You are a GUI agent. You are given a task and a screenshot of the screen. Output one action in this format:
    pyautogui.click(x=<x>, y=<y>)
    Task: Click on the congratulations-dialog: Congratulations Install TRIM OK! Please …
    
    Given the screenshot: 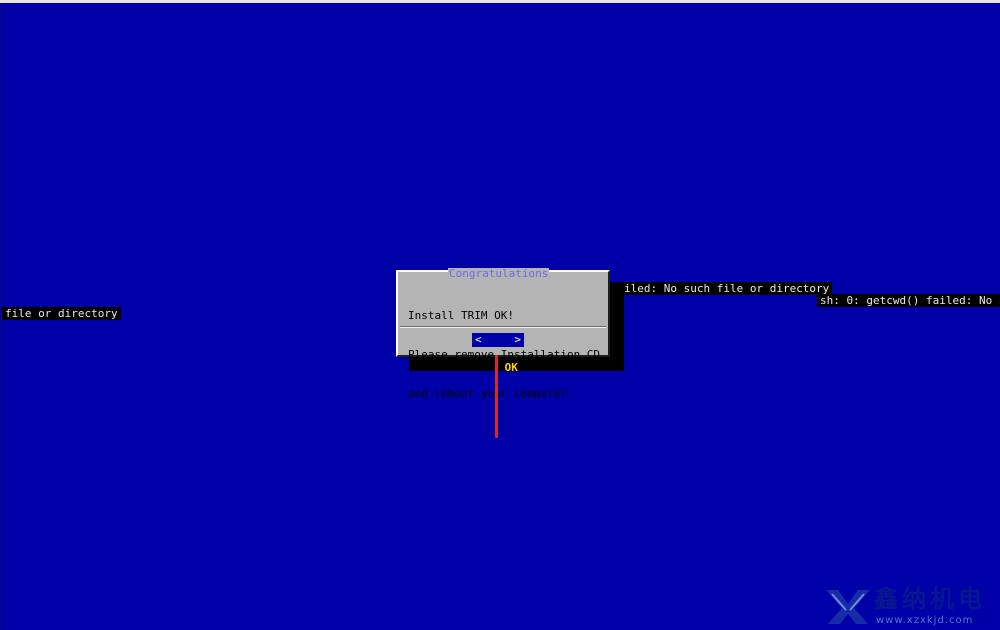 What is the action you would take?
    pyautogui.click(x=503, y=333)
    